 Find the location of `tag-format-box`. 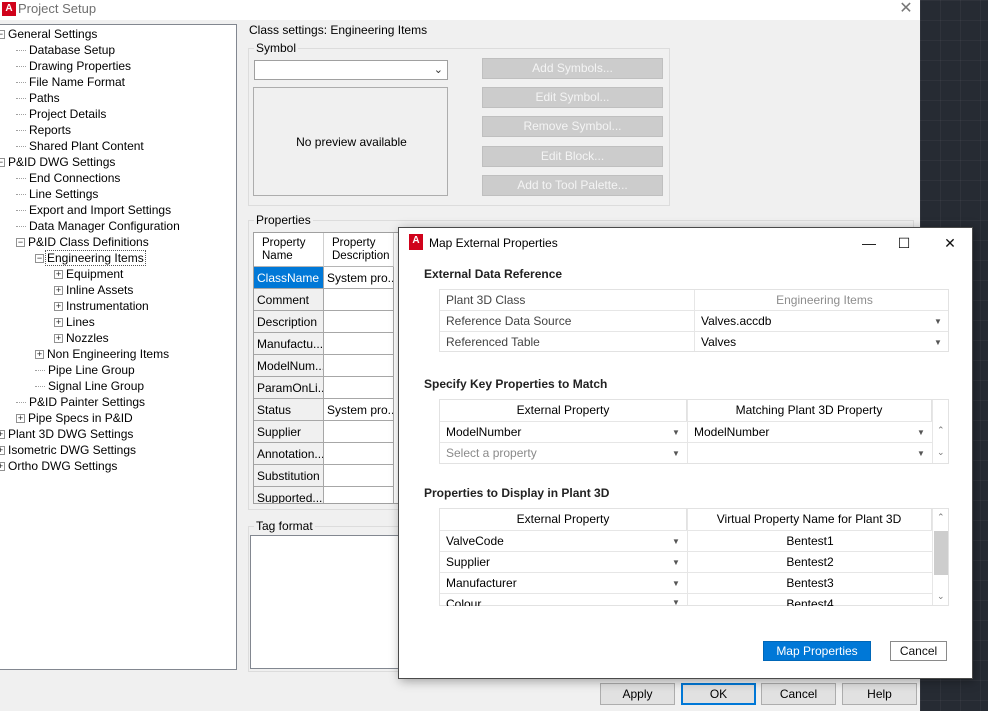

tag-format-box is located at coordinates (325, 602).